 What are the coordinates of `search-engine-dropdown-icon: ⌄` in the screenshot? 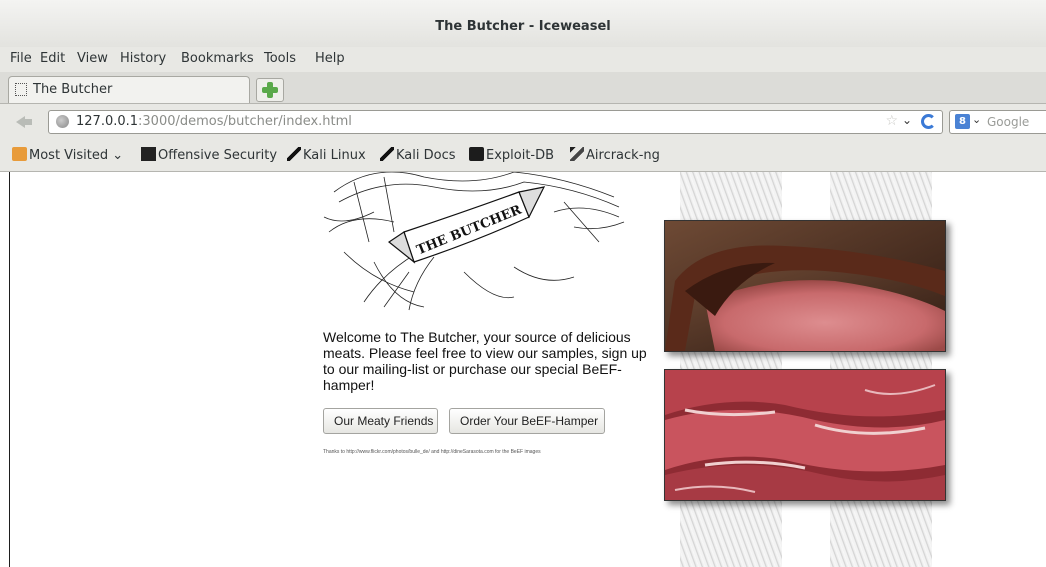 It's located at (976, 119).